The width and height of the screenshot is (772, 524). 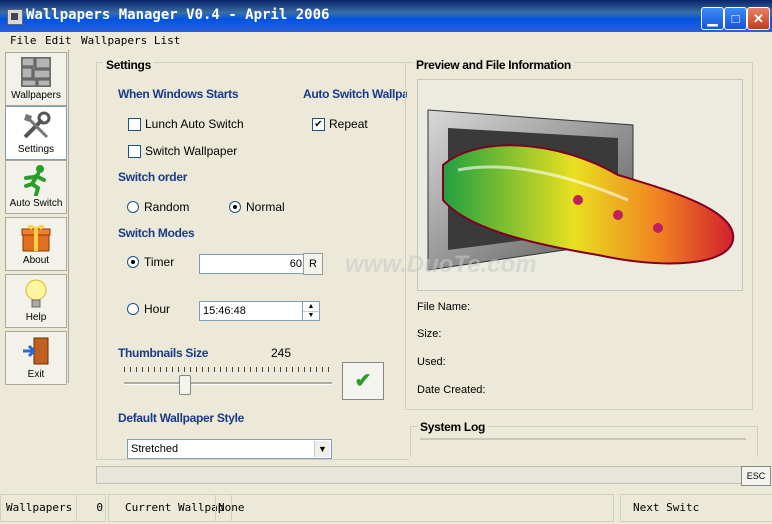 What do you see at coordinates (36, 203) in the screenshot?
I see `nav-label: Auto Switch` at bounding box center [36, 203].